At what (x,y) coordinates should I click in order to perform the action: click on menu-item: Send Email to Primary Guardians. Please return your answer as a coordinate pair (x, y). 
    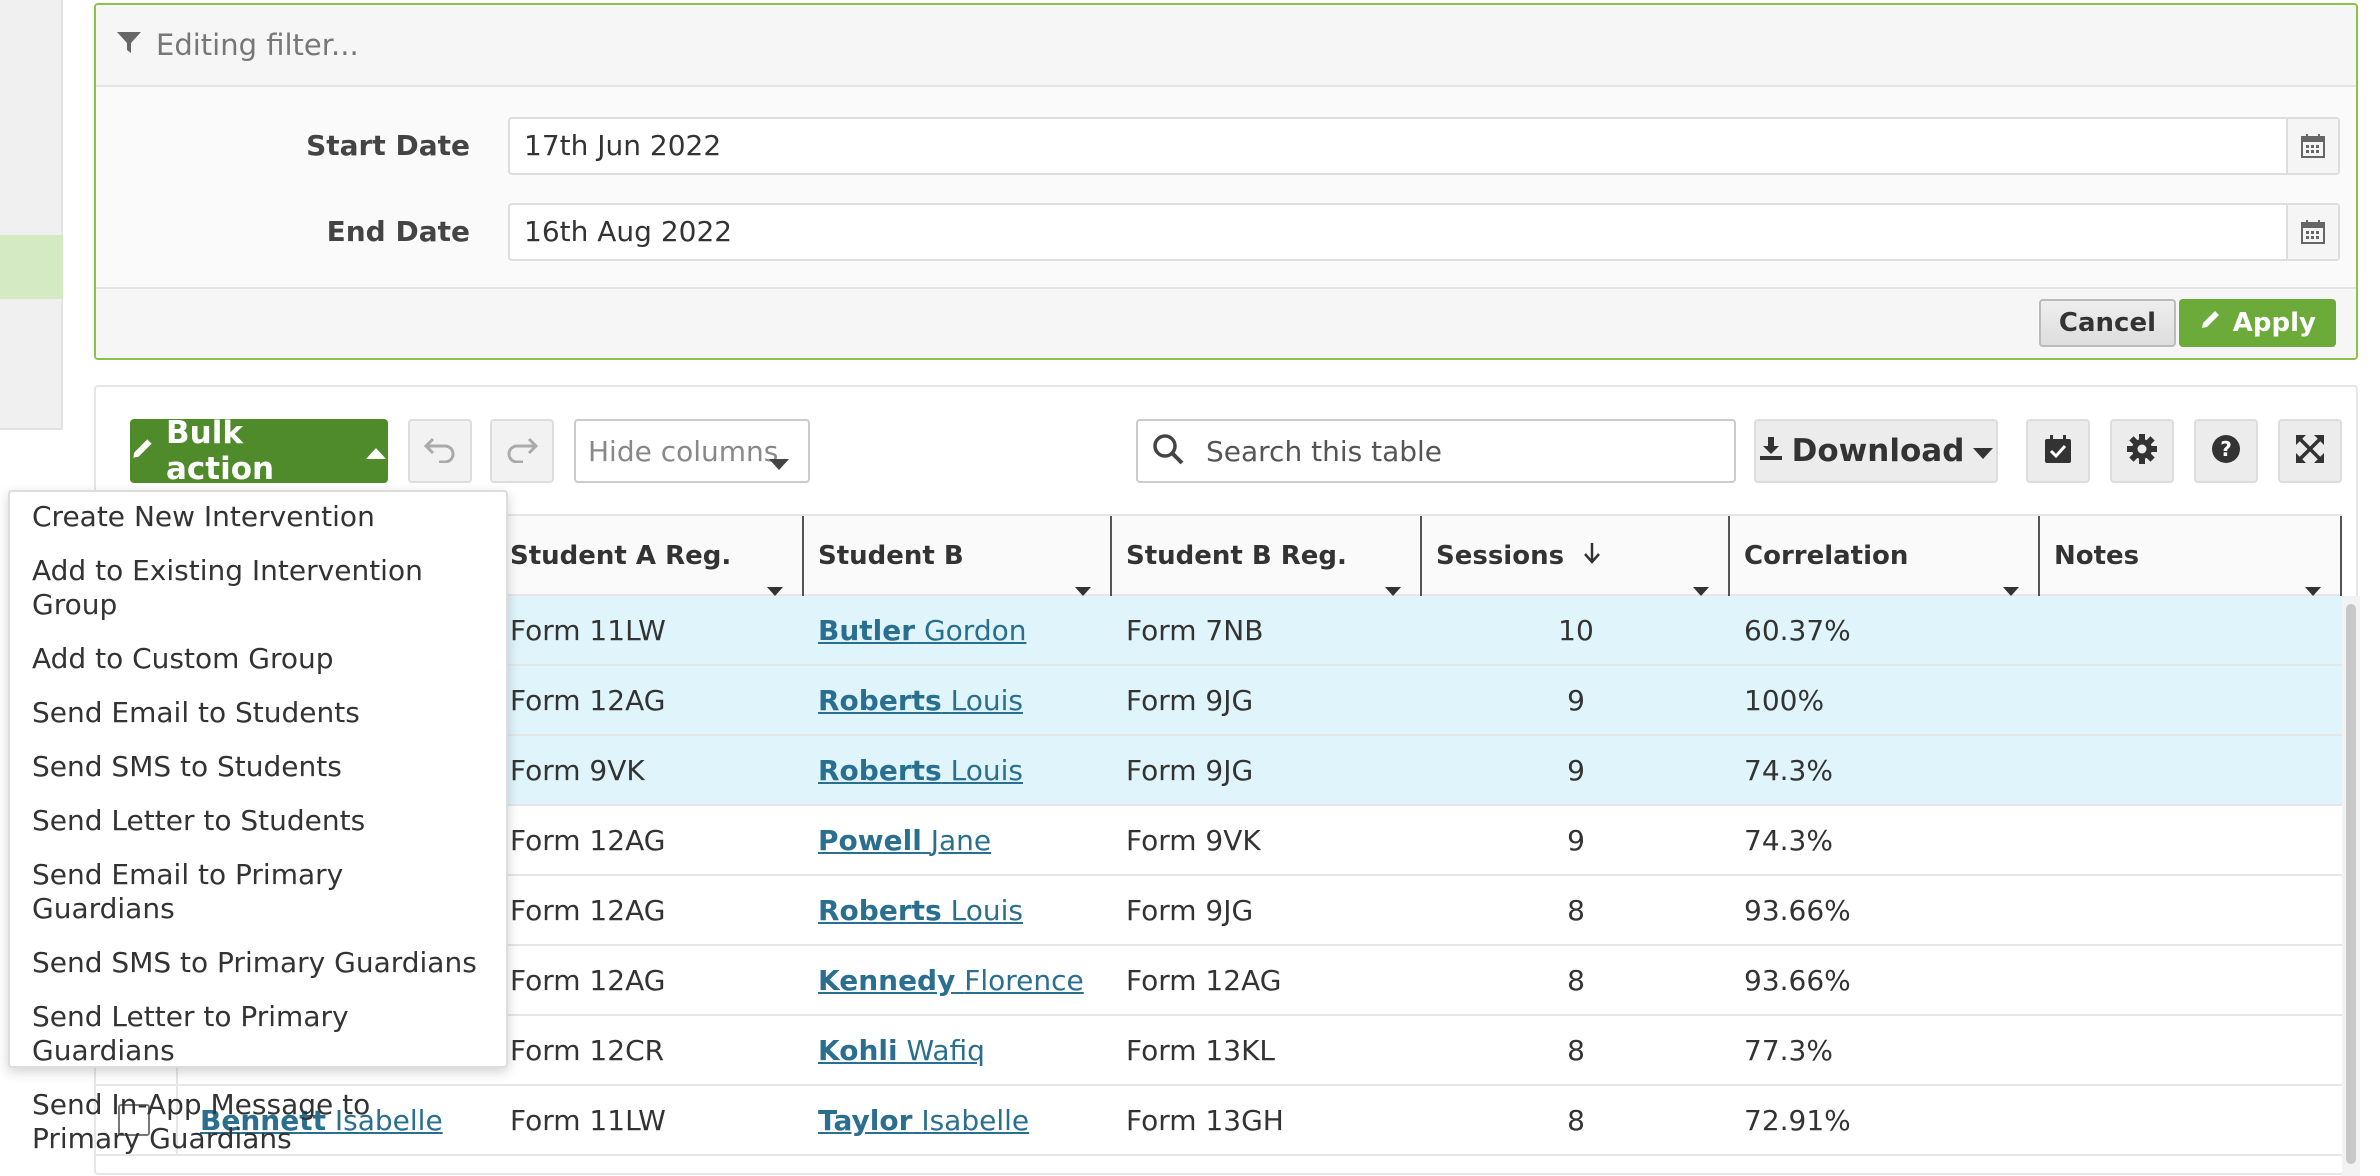
    Looking at the image, I should click on (258, 892).